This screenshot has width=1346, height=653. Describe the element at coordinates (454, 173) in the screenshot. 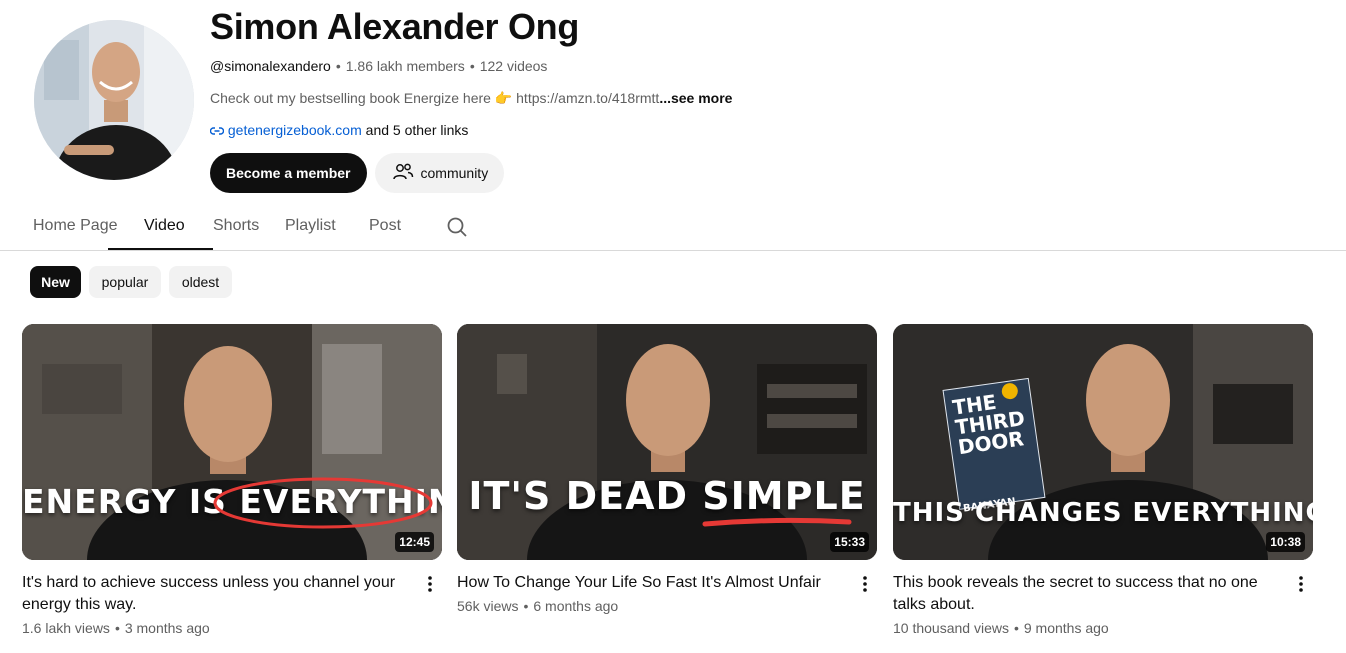

I see `community-label: community` at that location.